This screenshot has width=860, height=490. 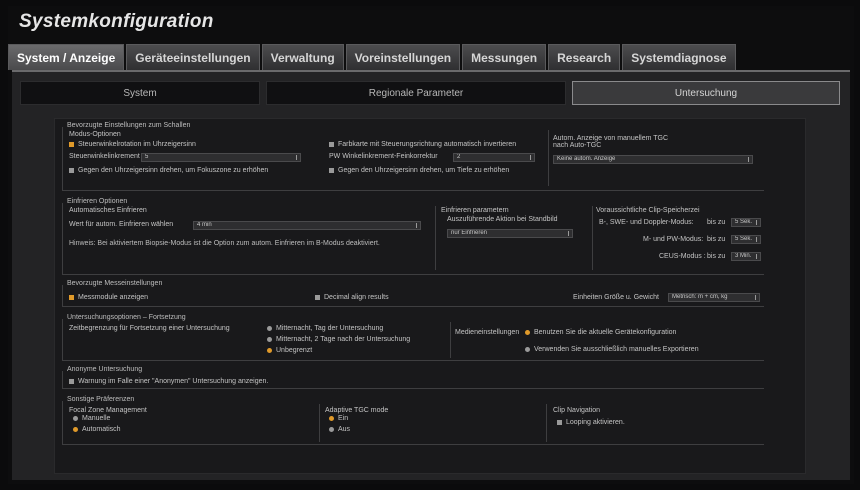 What do you see at coordinates (357, 410) in the screenshot?
I see `adaptive-tgc-title: Adaptive TGC mode` at bounding box center [357, 410].